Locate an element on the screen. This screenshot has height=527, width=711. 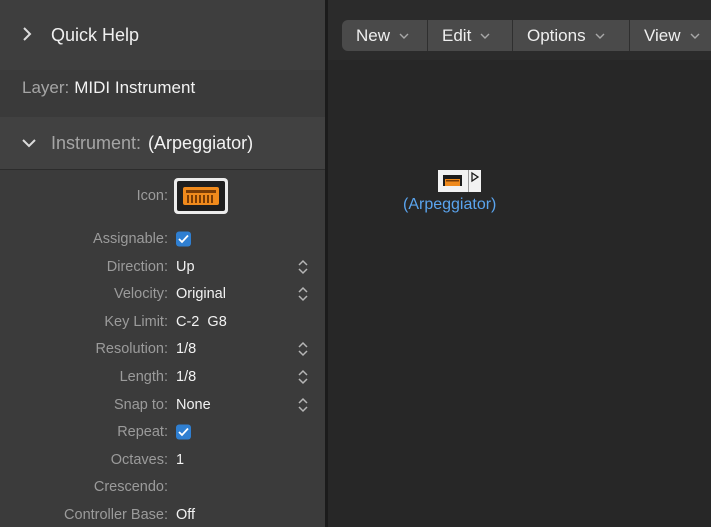
resolution-label: Resolution: is located at coordinates (131, 348).